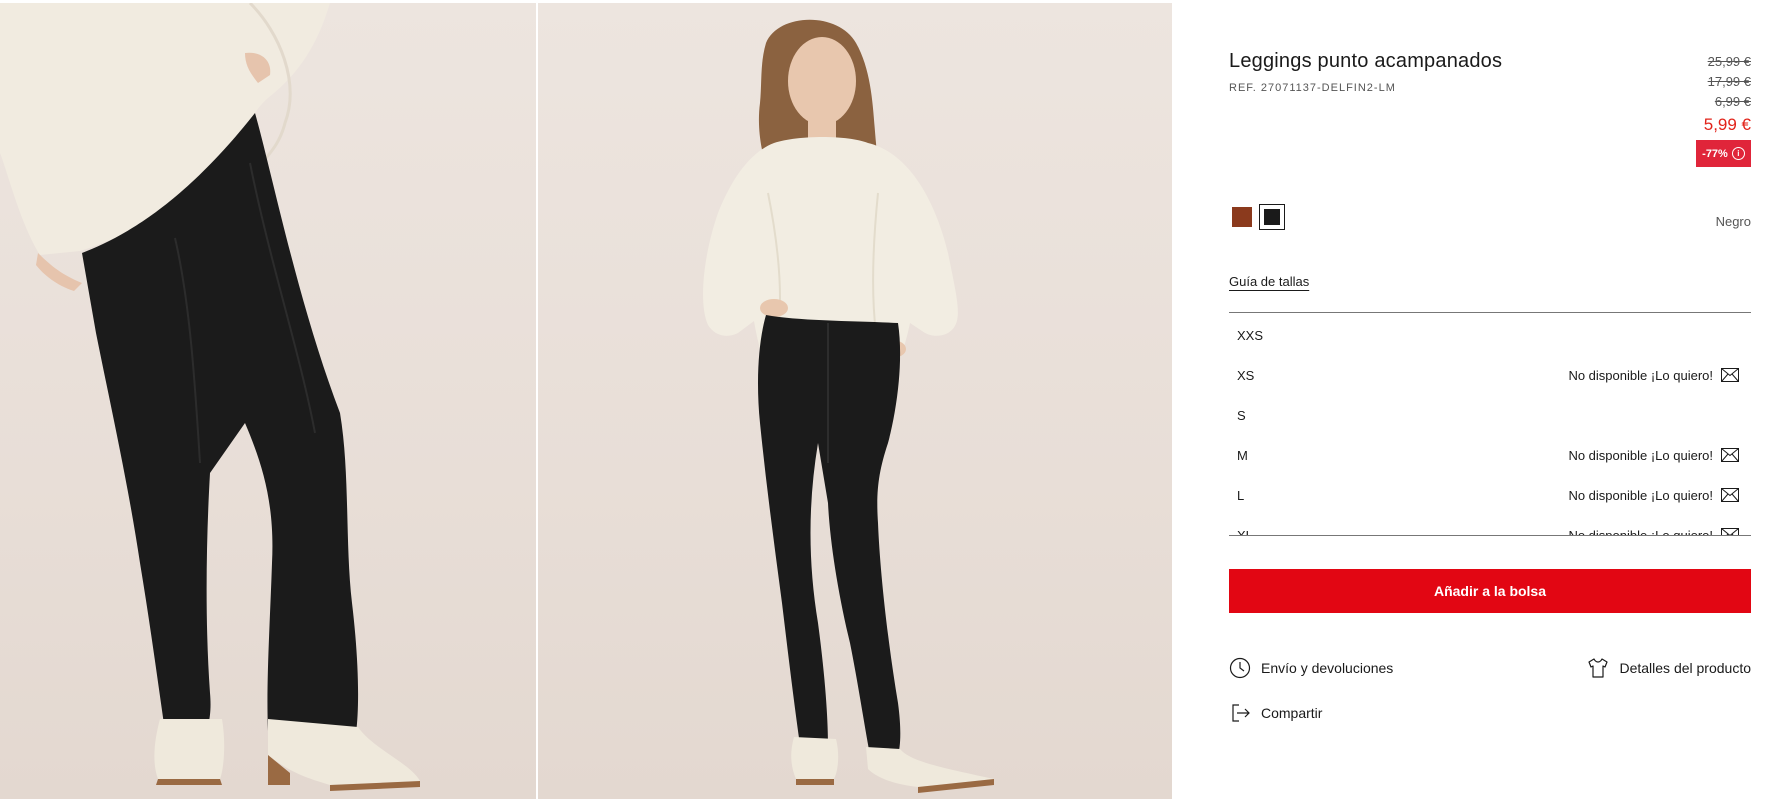 This screenshot has height=799, width=1785. Describe the element at coordinates (1327, 668) in the screenshot. I see `shipping-returns-label: Envío y devoluciones` at that location.